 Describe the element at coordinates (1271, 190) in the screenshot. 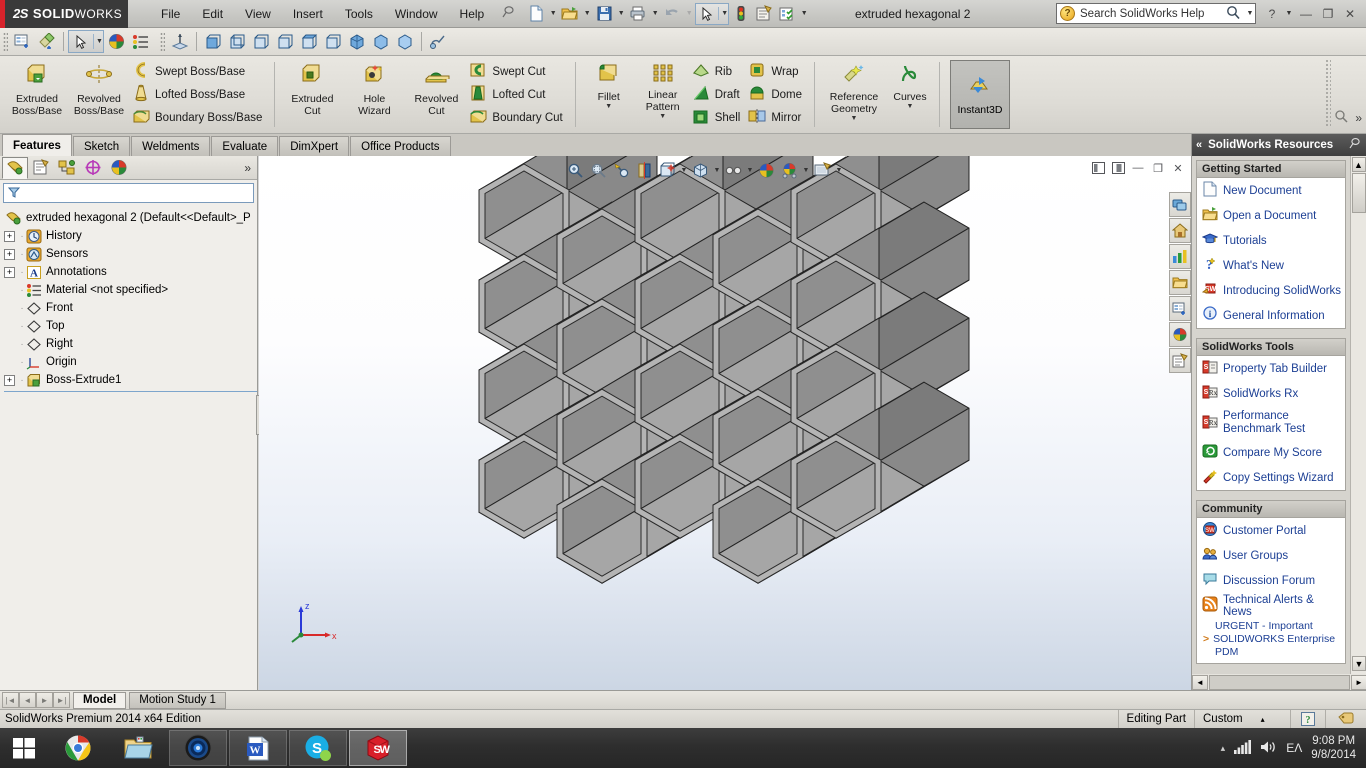

I see `tp-item-new-document: New Document` at that location.